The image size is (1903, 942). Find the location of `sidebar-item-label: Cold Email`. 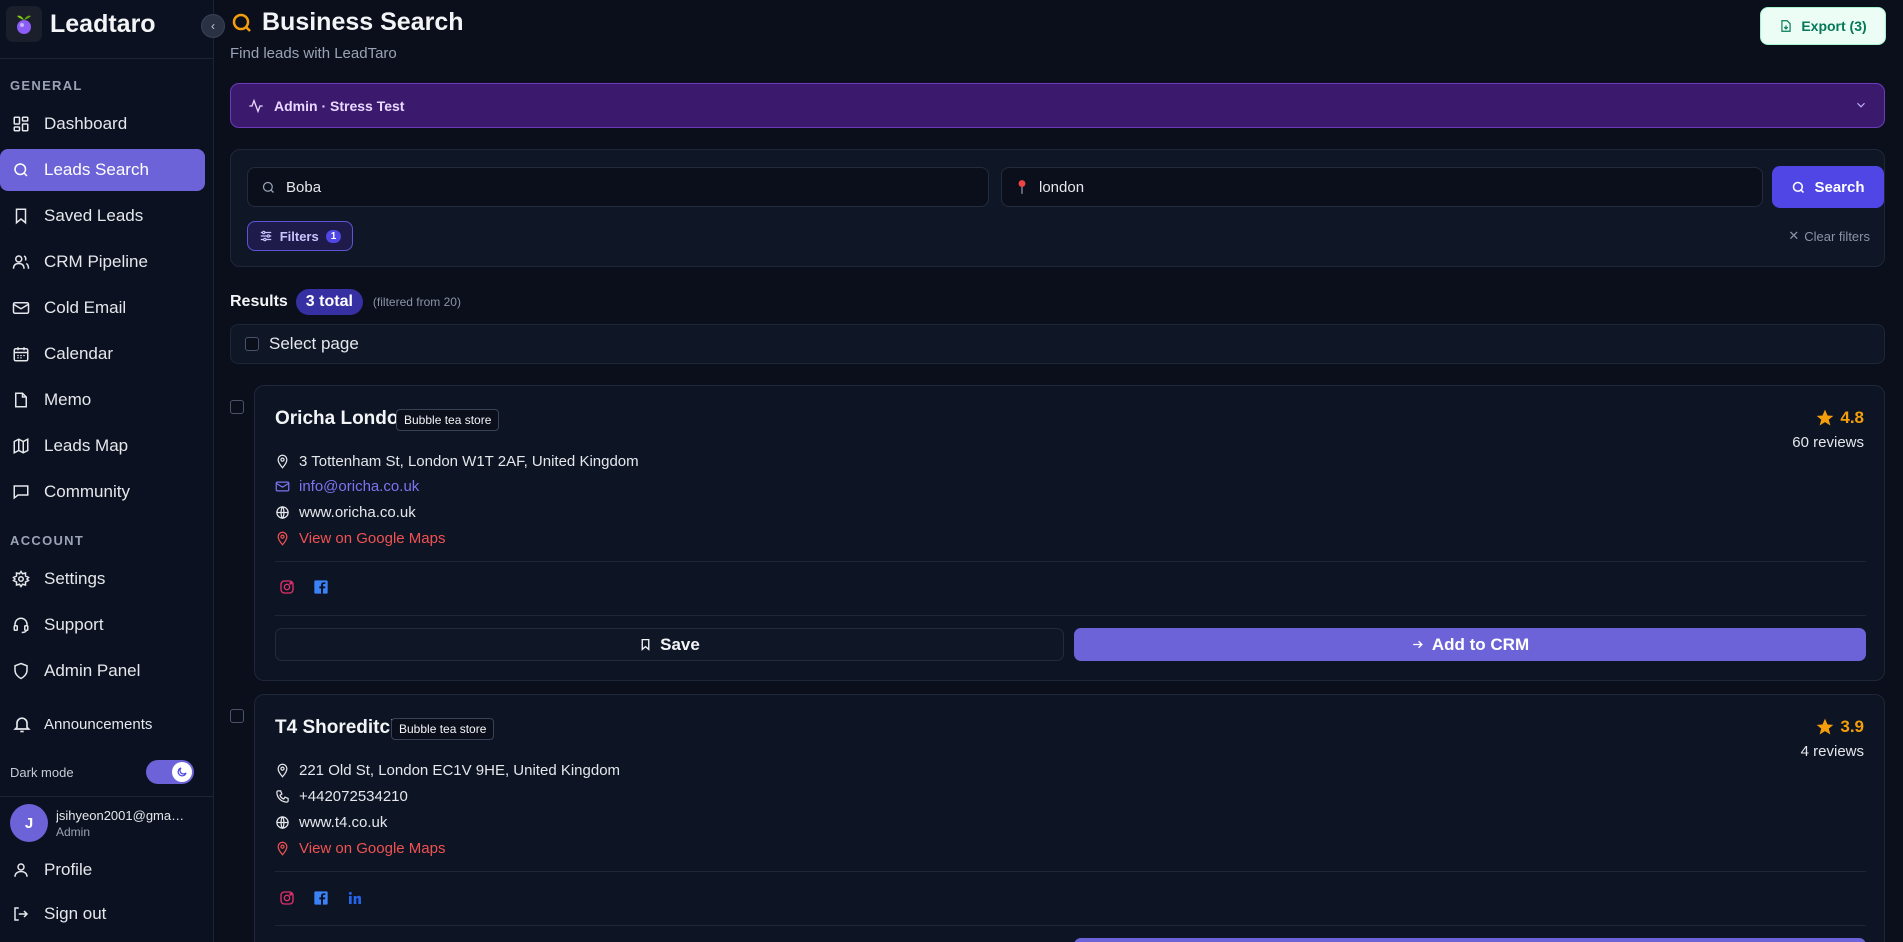

sidebar-item-label: Cold Email is located at coordinates (85, 307).